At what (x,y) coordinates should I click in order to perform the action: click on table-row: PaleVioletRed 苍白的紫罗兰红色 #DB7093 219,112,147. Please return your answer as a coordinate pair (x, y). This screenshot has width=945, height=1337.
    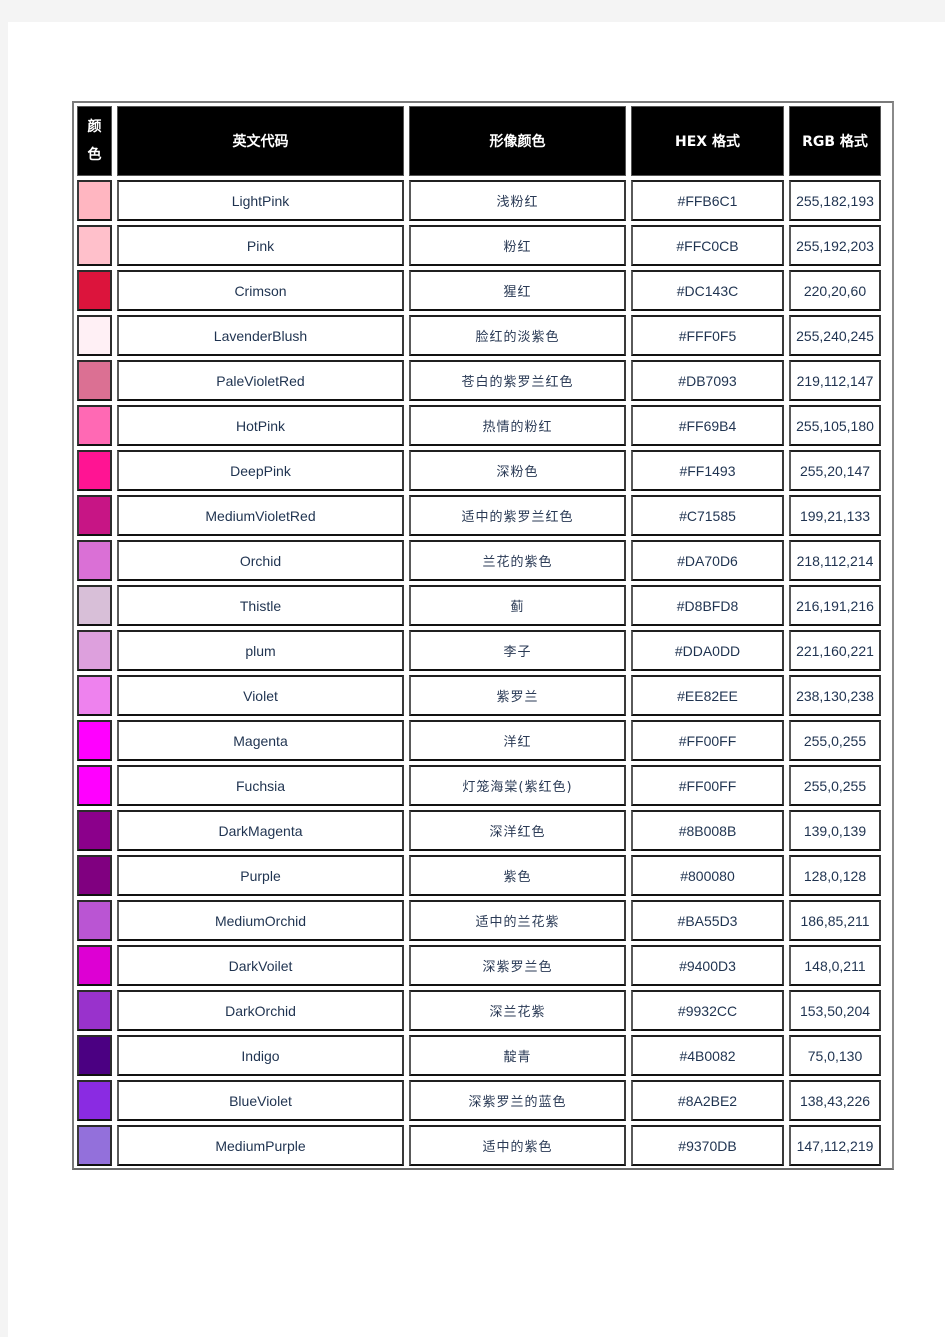
    Looking at the image, I should click on (479, 380).